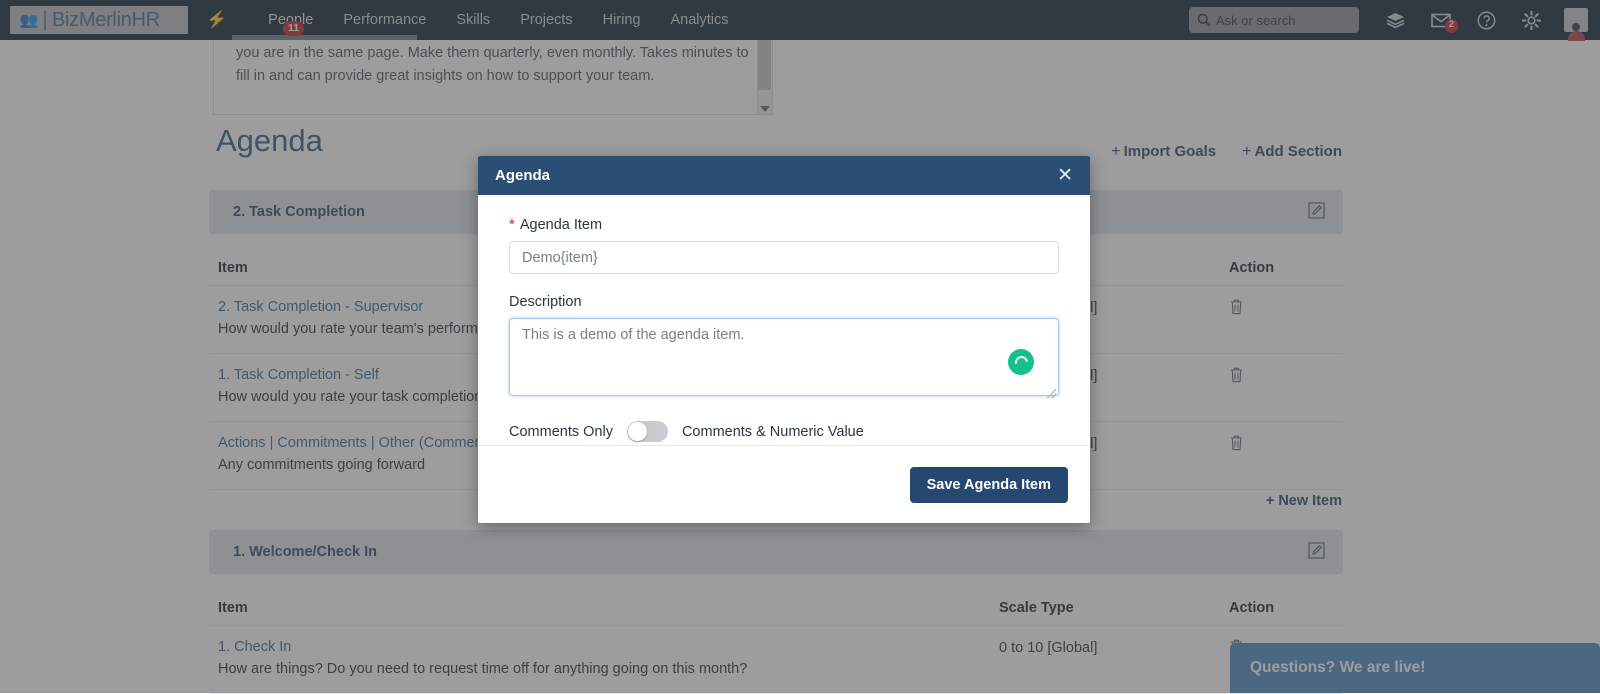  What do you see at coordinates (784, 257) in the screenshot?
I see `agenda-item-input` at bounding box center [784, 257].